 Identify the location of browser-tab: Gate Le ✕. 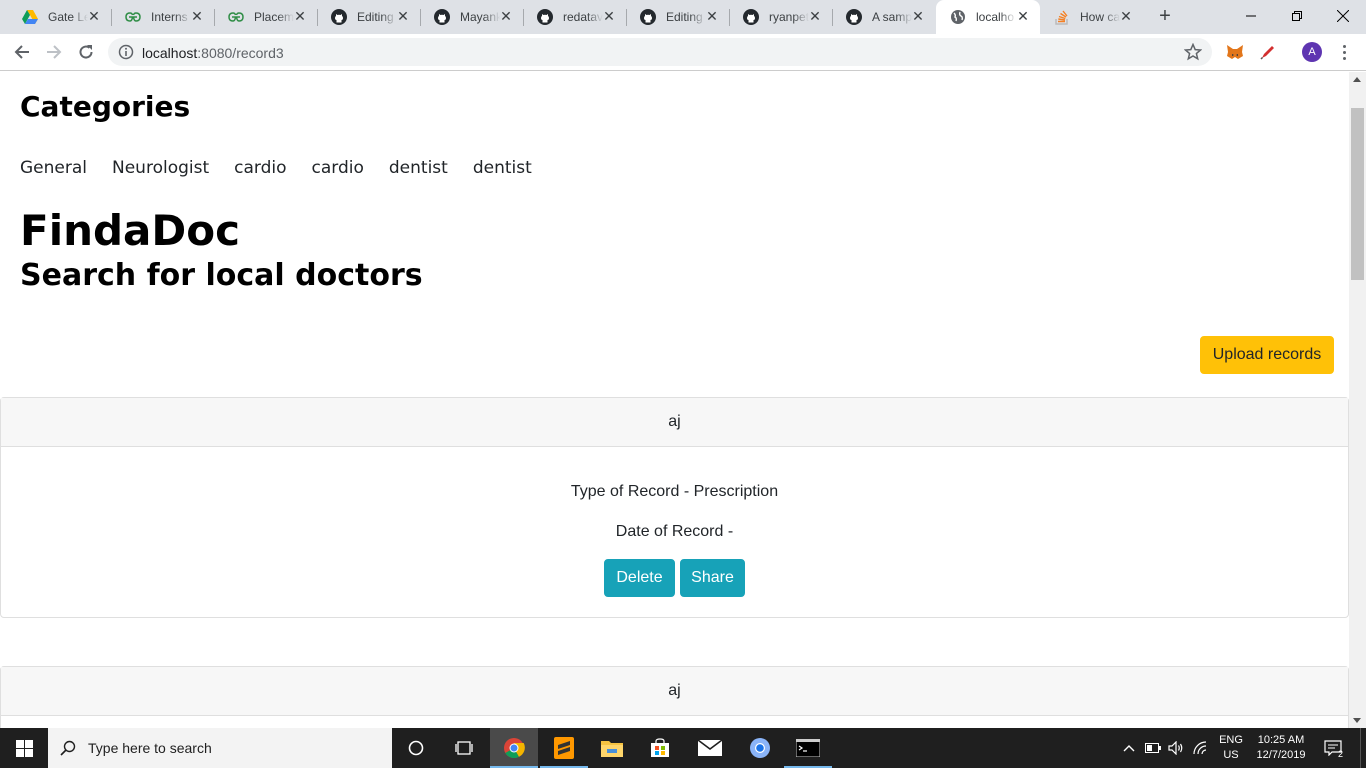
(60, 17).